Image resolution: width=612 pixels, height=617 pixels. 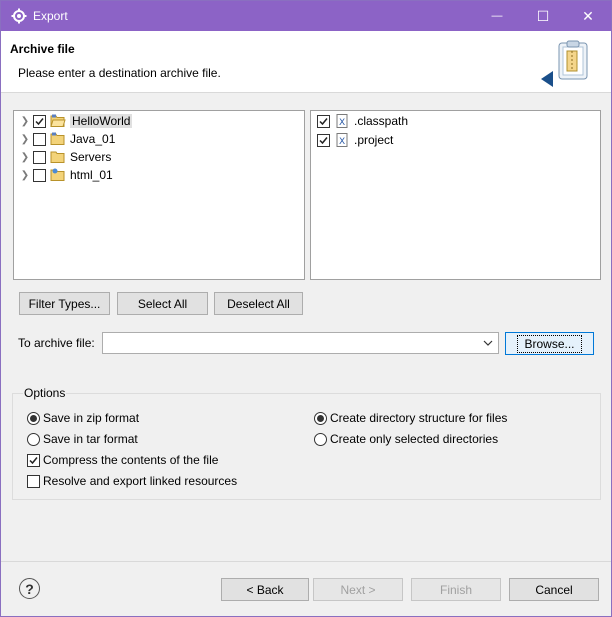 What do you see at coordinates (455, 195) in the screenshot?
I see `file-list: X .classpath X .project` at bounding box center [455, 195].